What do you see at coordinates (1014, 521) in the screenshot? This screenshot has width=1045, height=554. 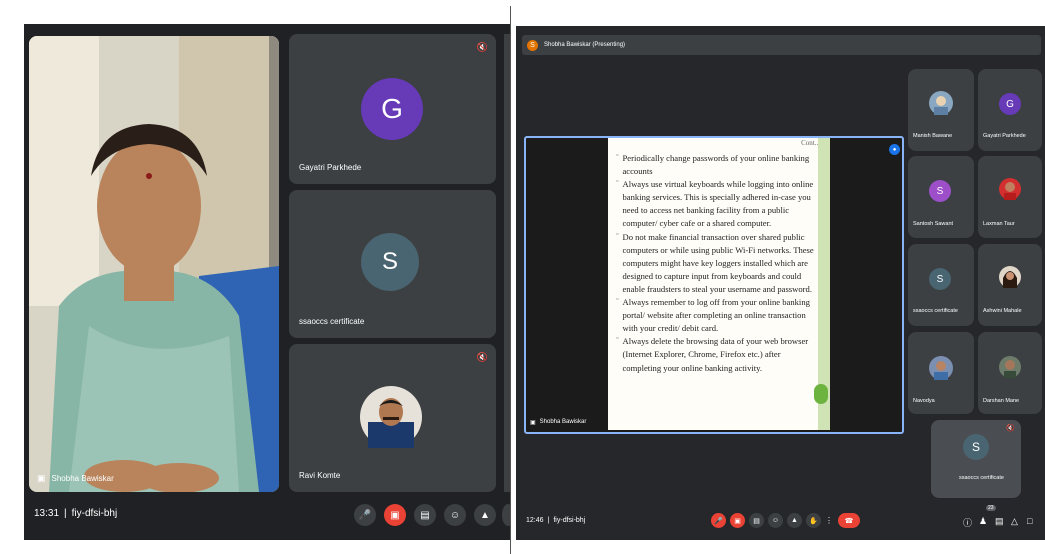 I see `activities-icon: △` at bounding box center [1014, 521].